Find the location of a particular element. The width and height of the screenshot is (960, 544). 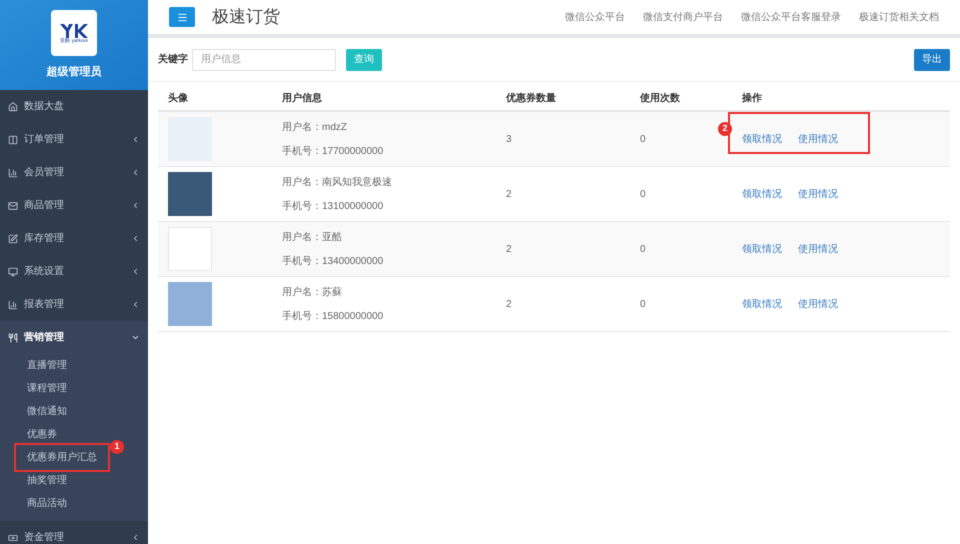

menu-button is located at coordinates (182, 17).